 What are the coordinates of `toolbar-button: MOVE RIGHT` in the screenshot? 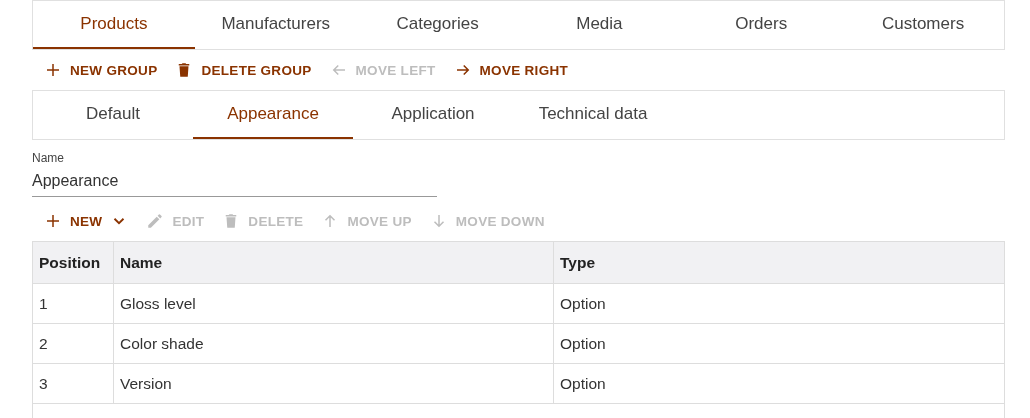 It's located at (511, 70).